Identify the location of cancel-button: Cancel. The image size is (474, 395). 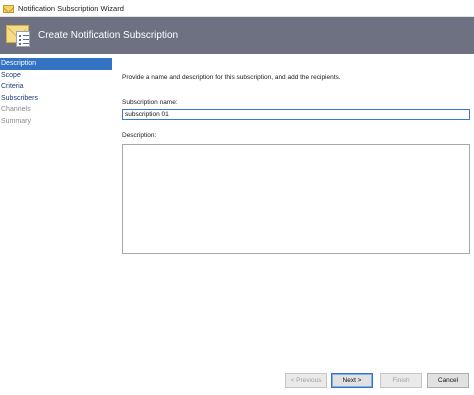
(448, 380).